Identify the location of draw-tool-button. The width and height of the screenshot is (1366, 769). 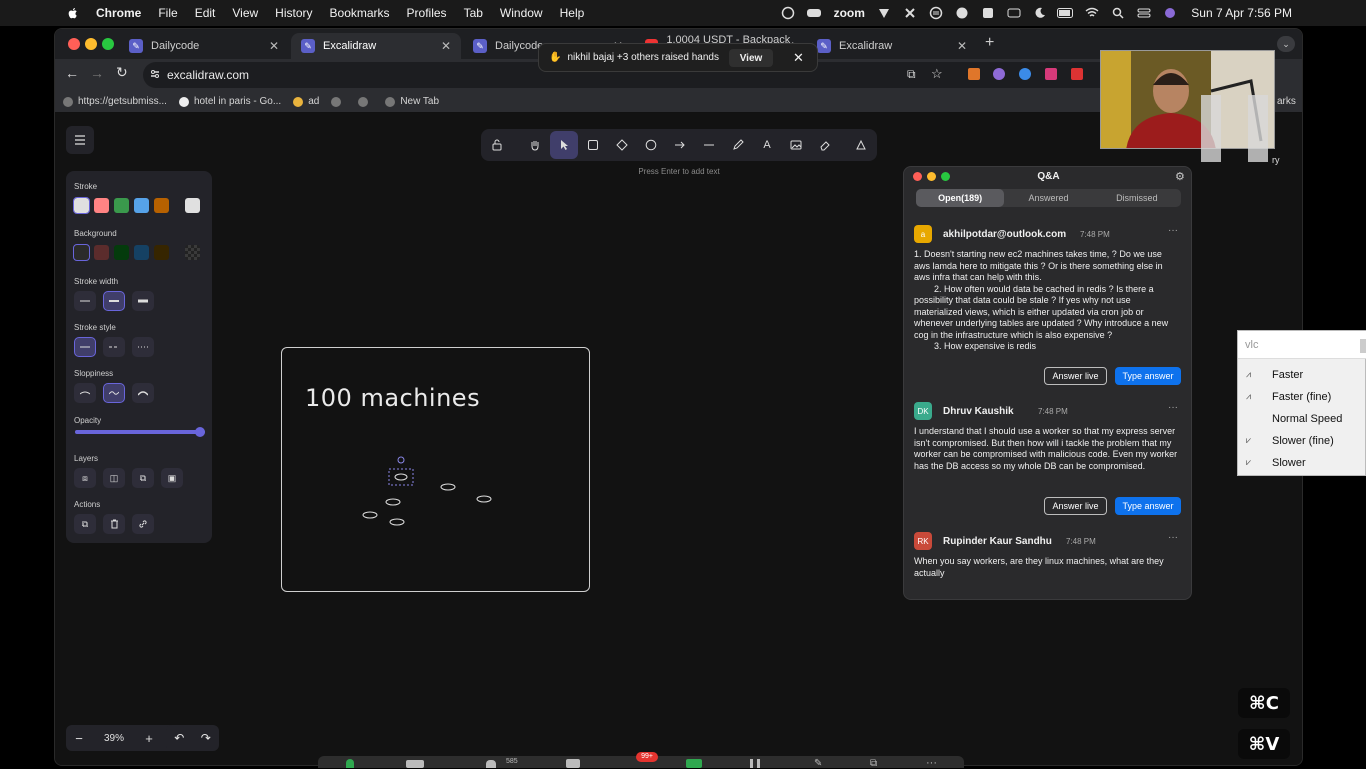
(738, 145).